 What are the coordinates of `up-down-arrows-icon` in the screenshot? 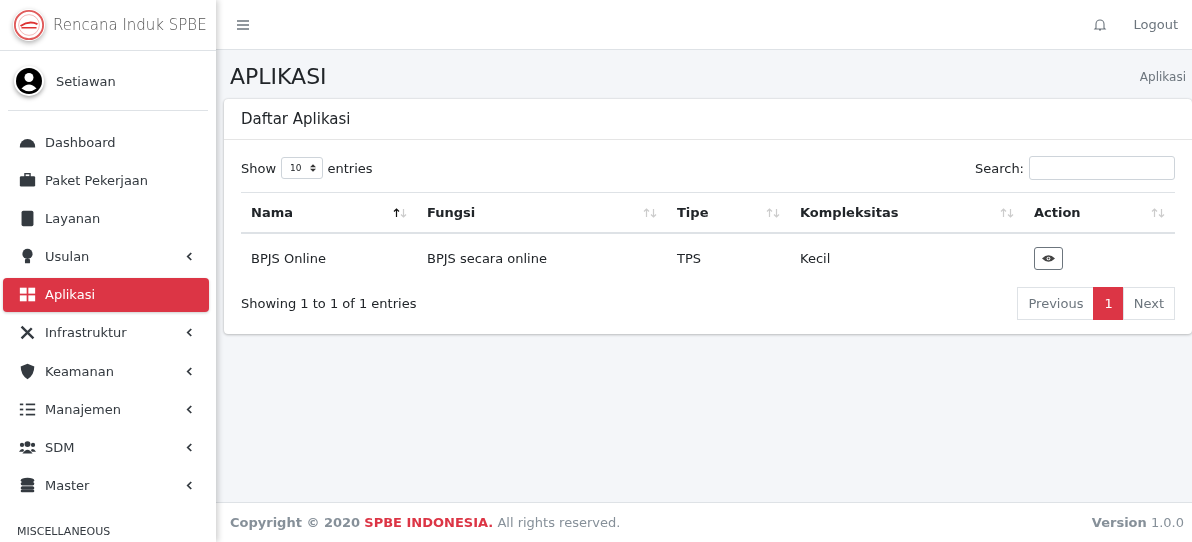 It's located at (312, 168).